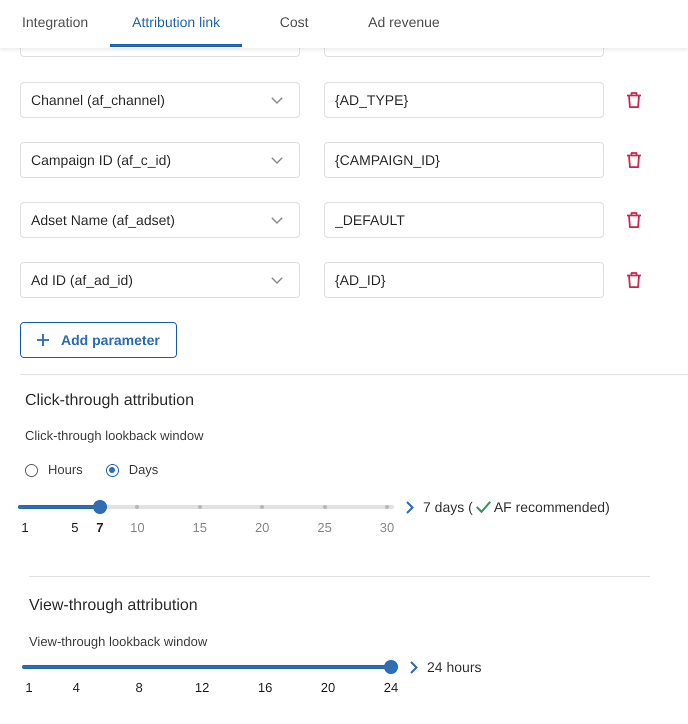 This screenshot has width=688, height=724. I want to click on select-field, so click(160, 52).